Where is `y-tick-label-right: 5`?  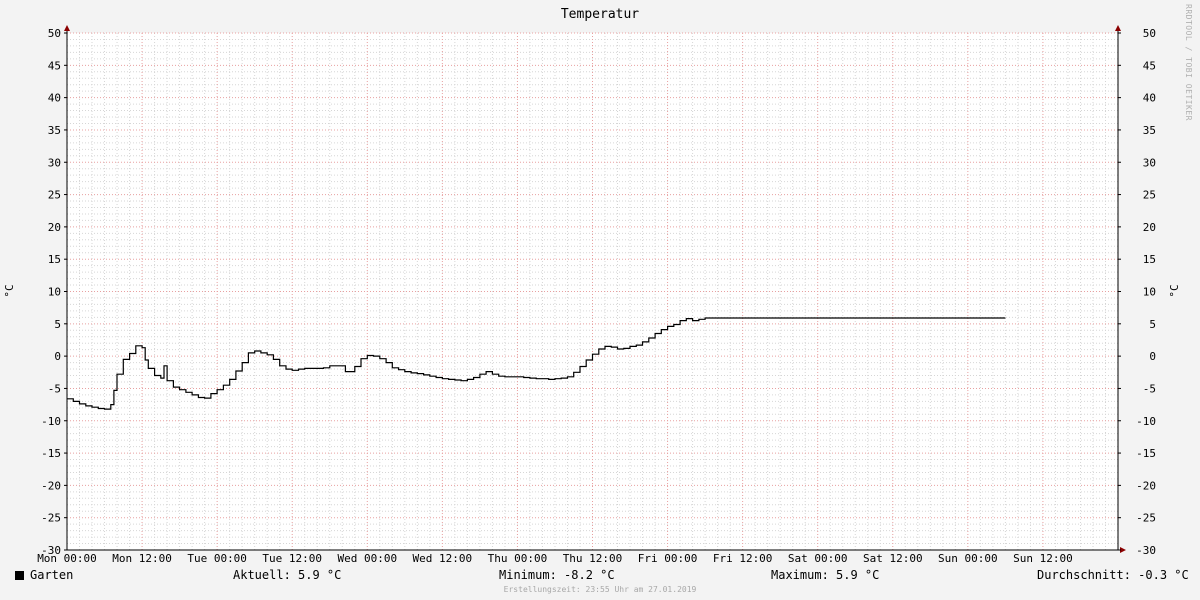 y-tick-label-right: 5 is located at coordinates (1152, 324).